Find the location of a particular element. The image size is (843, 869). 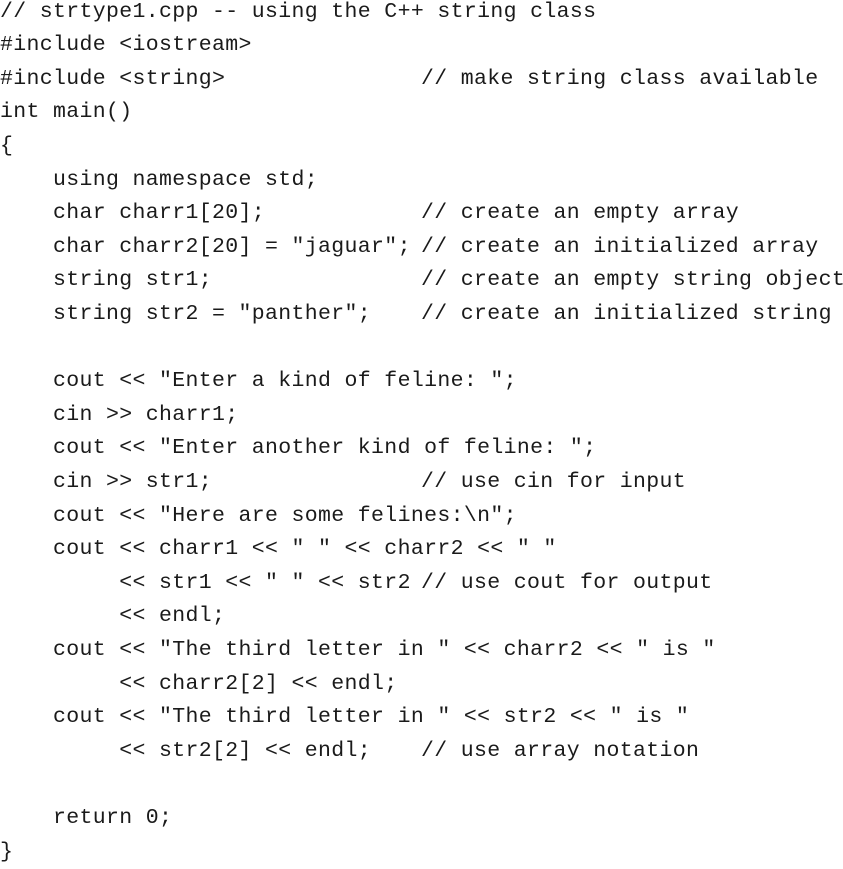

code-comment: // create an initialized array is located at coordinates (620, 248).